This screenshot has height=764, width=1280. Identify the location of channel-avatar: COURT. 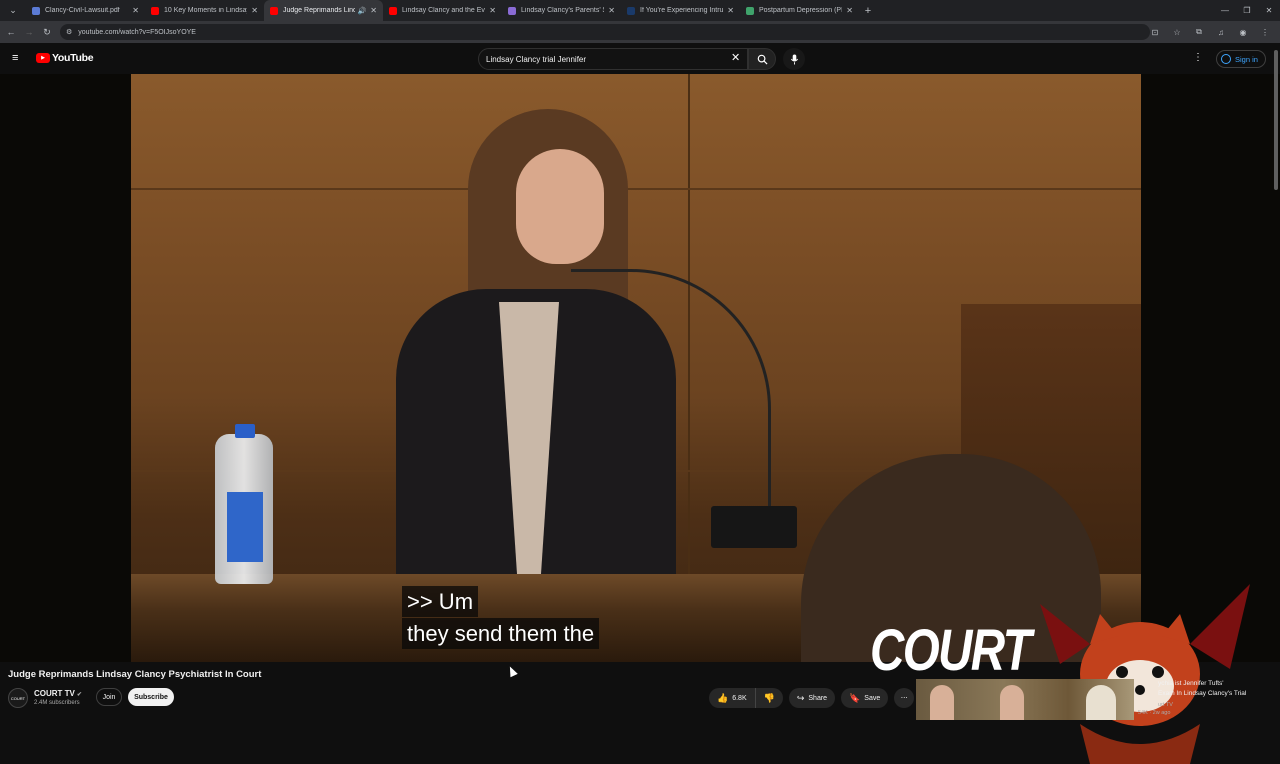
(18, 698).